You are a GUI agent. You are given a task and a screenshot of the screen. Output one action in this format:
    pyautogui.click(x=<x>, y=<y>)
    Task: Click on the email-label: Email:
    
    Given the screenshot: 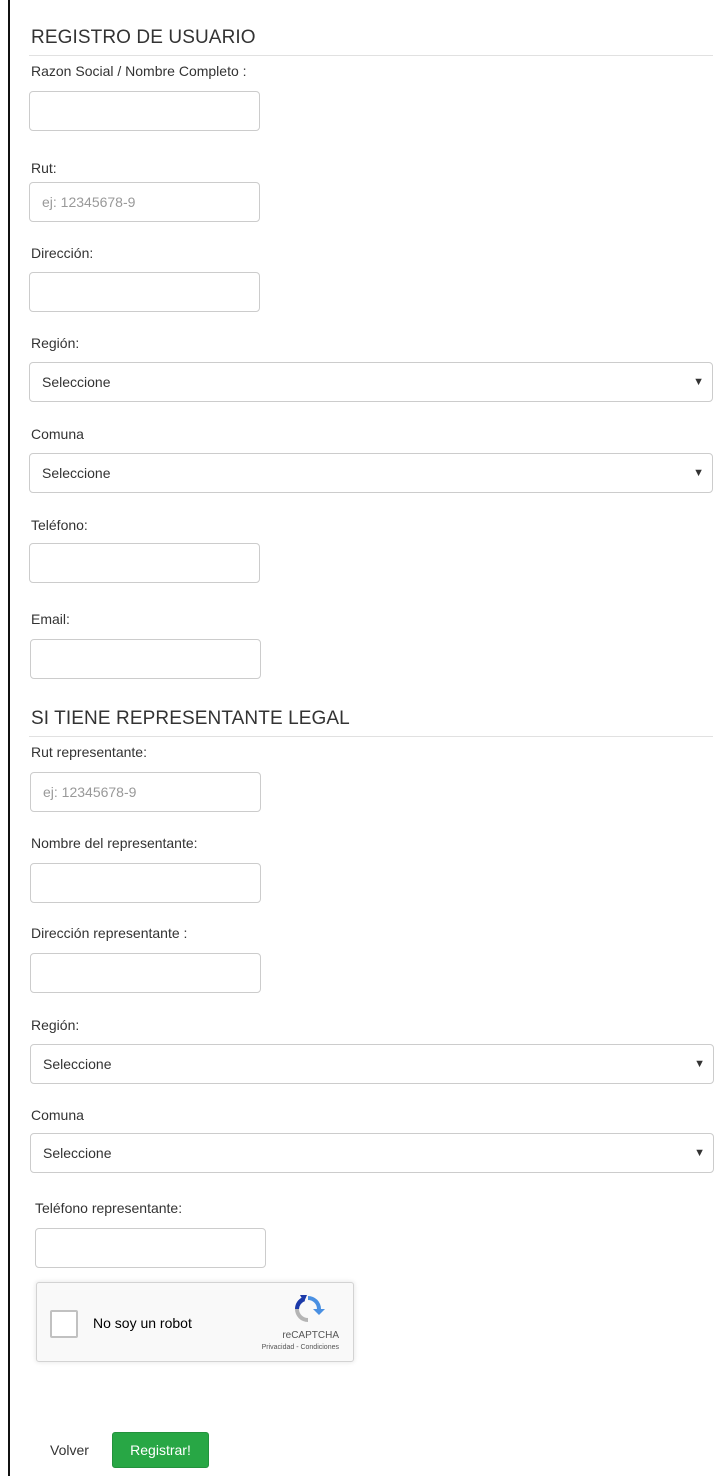 What is the action you would take?
    pyautogui.click(x=50, y=619)
    